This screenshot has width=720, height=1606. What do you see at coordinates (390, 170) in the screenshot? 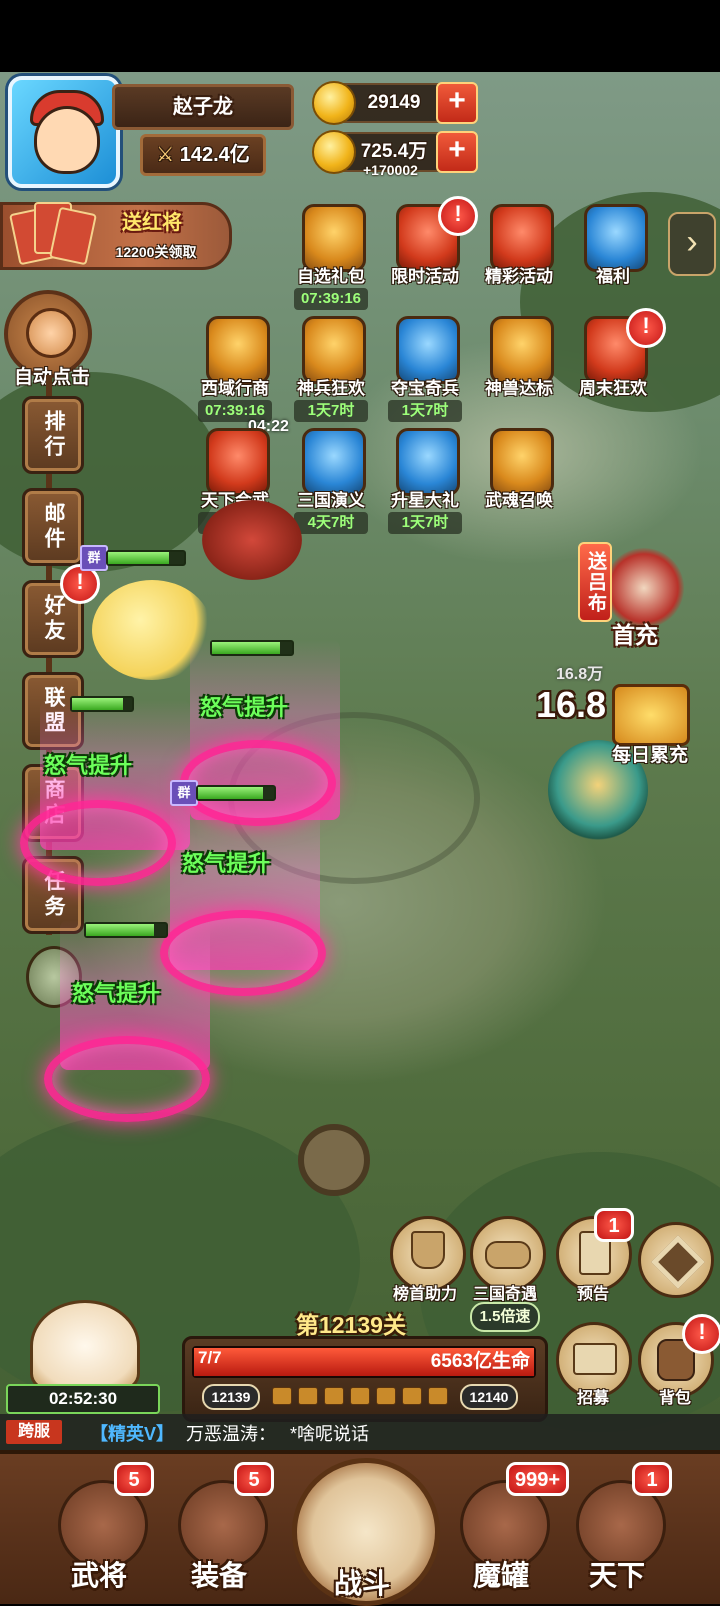
I see `coin-gain: +170002` at bounding box center [390, 170].